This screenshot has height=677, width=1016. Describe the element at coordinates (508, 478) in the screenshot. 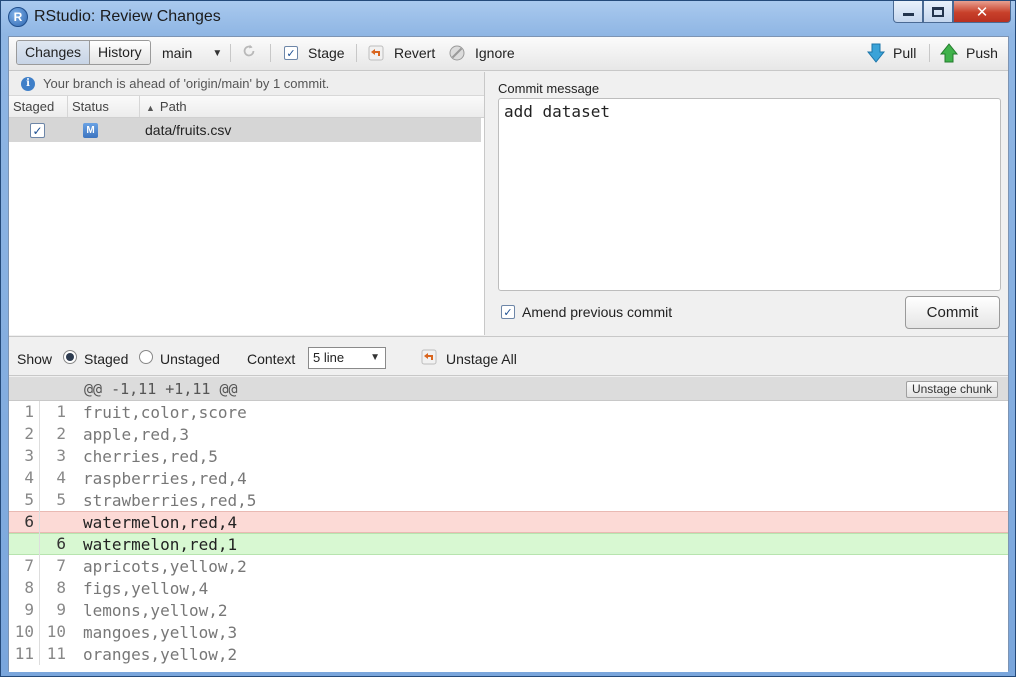

I see `diff-line: 4 4 raspberries,red,4` at that location.